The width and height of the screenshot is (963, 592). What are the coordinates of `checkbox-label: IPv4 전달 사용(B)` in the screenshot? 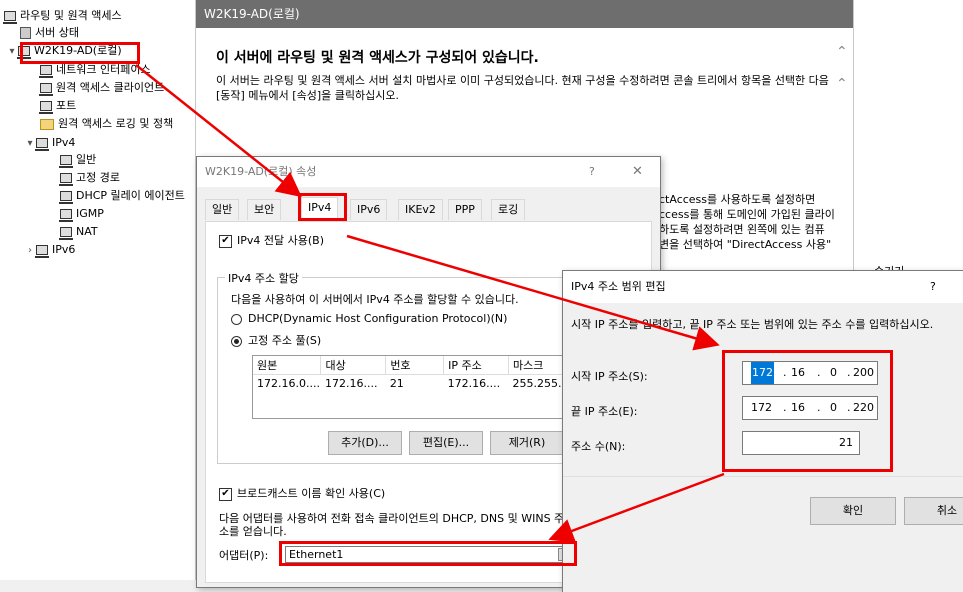 It's located at (280, 240).